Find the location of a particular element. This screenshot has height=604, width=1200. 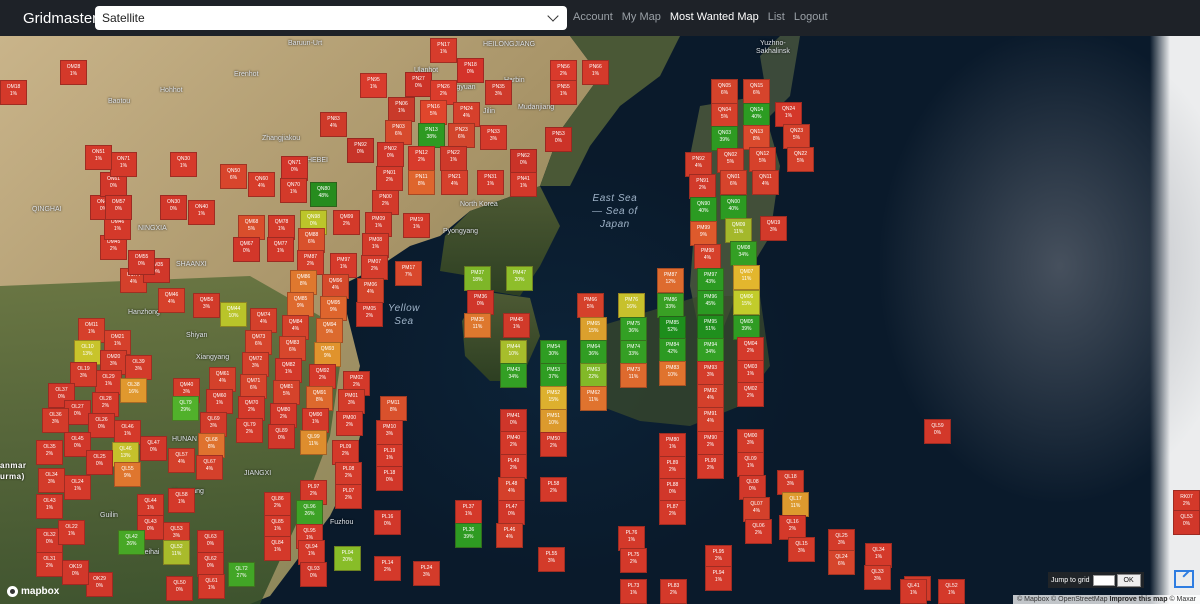

grid-cell: PN95 1% is located at coordinates (373, 85).